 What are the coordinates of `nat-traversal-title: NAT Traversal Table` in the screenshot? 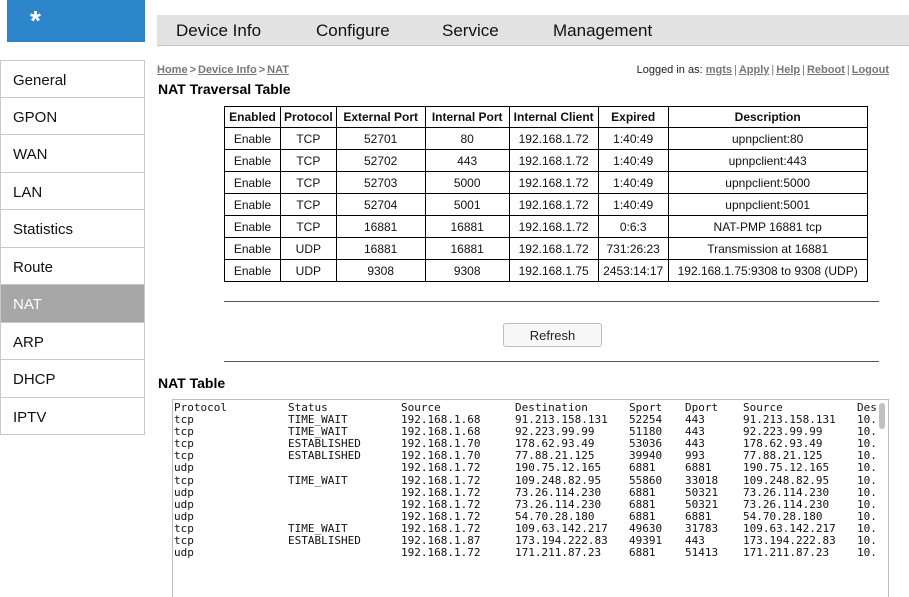 It's located at (224, 89).